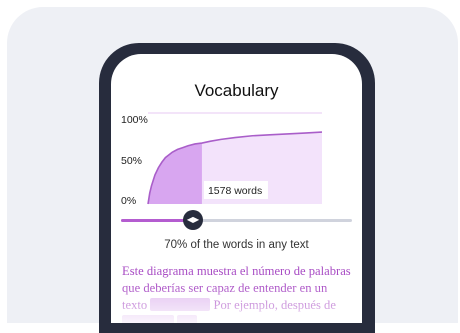 This screenshot has height=333, width=460. Describe the element at coordinates (236, 245) in the screenshot. I see `coverage-caption: 70% of the words in any text` at that location.